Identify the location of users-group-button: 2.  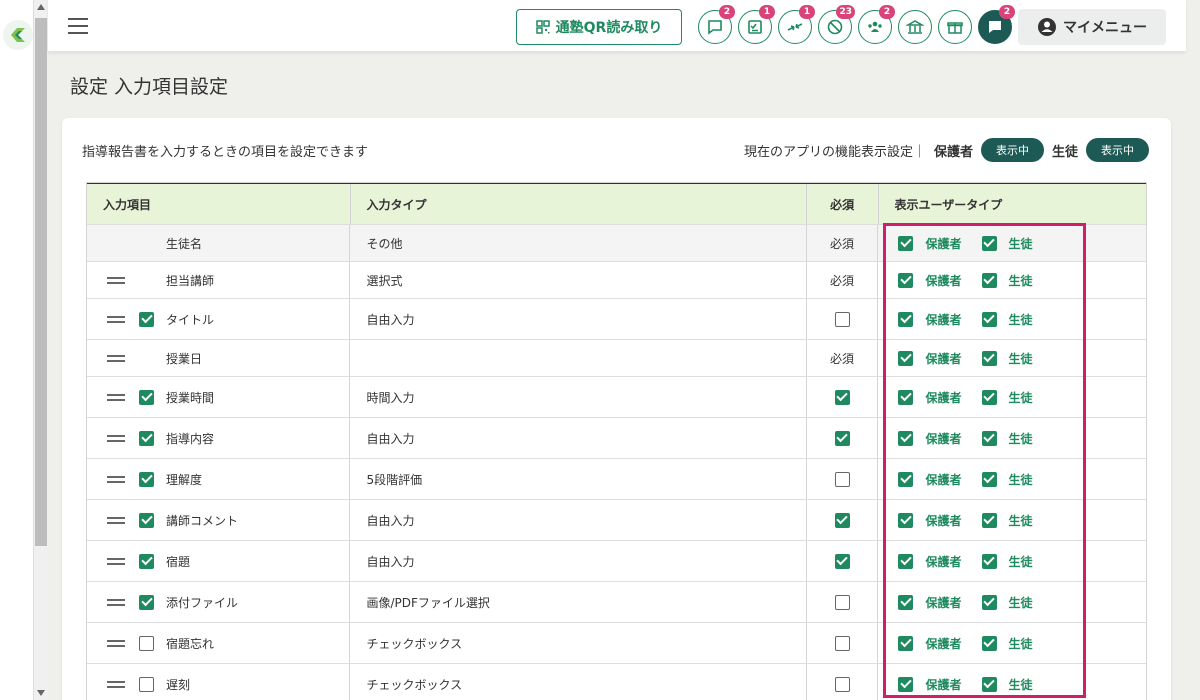
(876, 24).